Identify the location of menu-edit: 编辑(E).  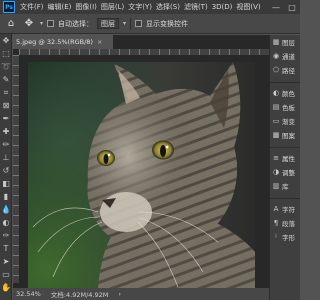
(60, 7).